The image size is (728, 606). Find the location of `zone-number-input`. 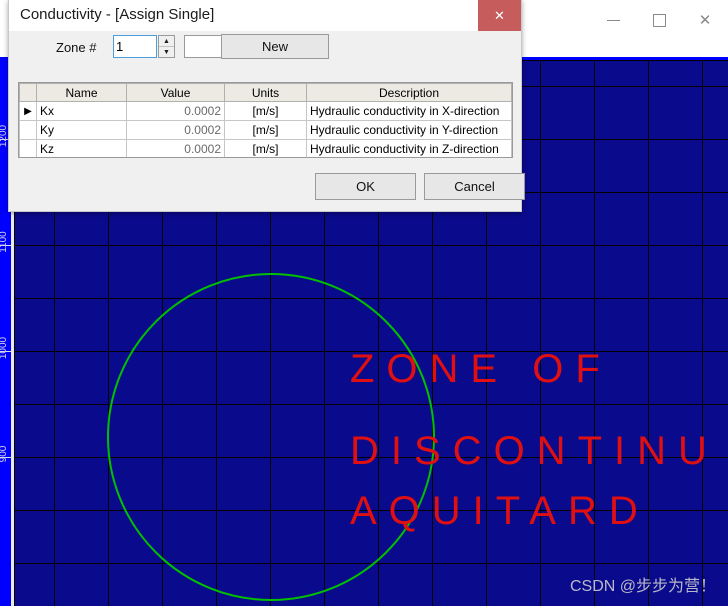

zone-number-input is located at coordinates (135, 46).